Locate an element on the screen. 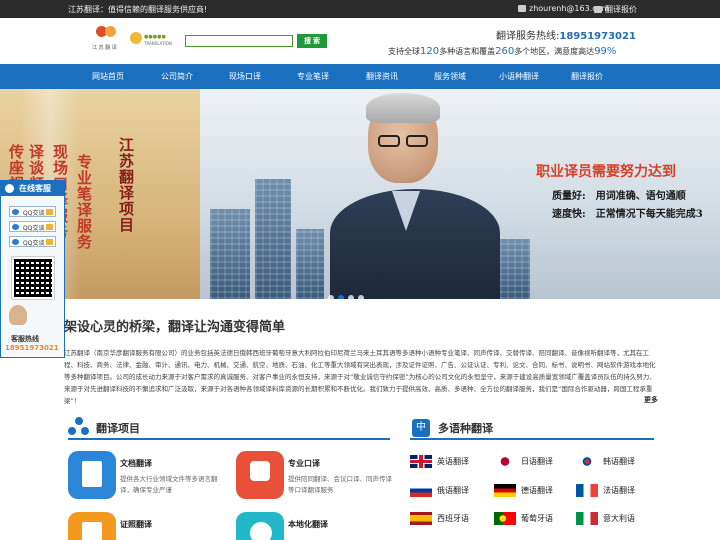 This screenshot has height=540, width=720. person-hair is located at coordinates (403, 108).